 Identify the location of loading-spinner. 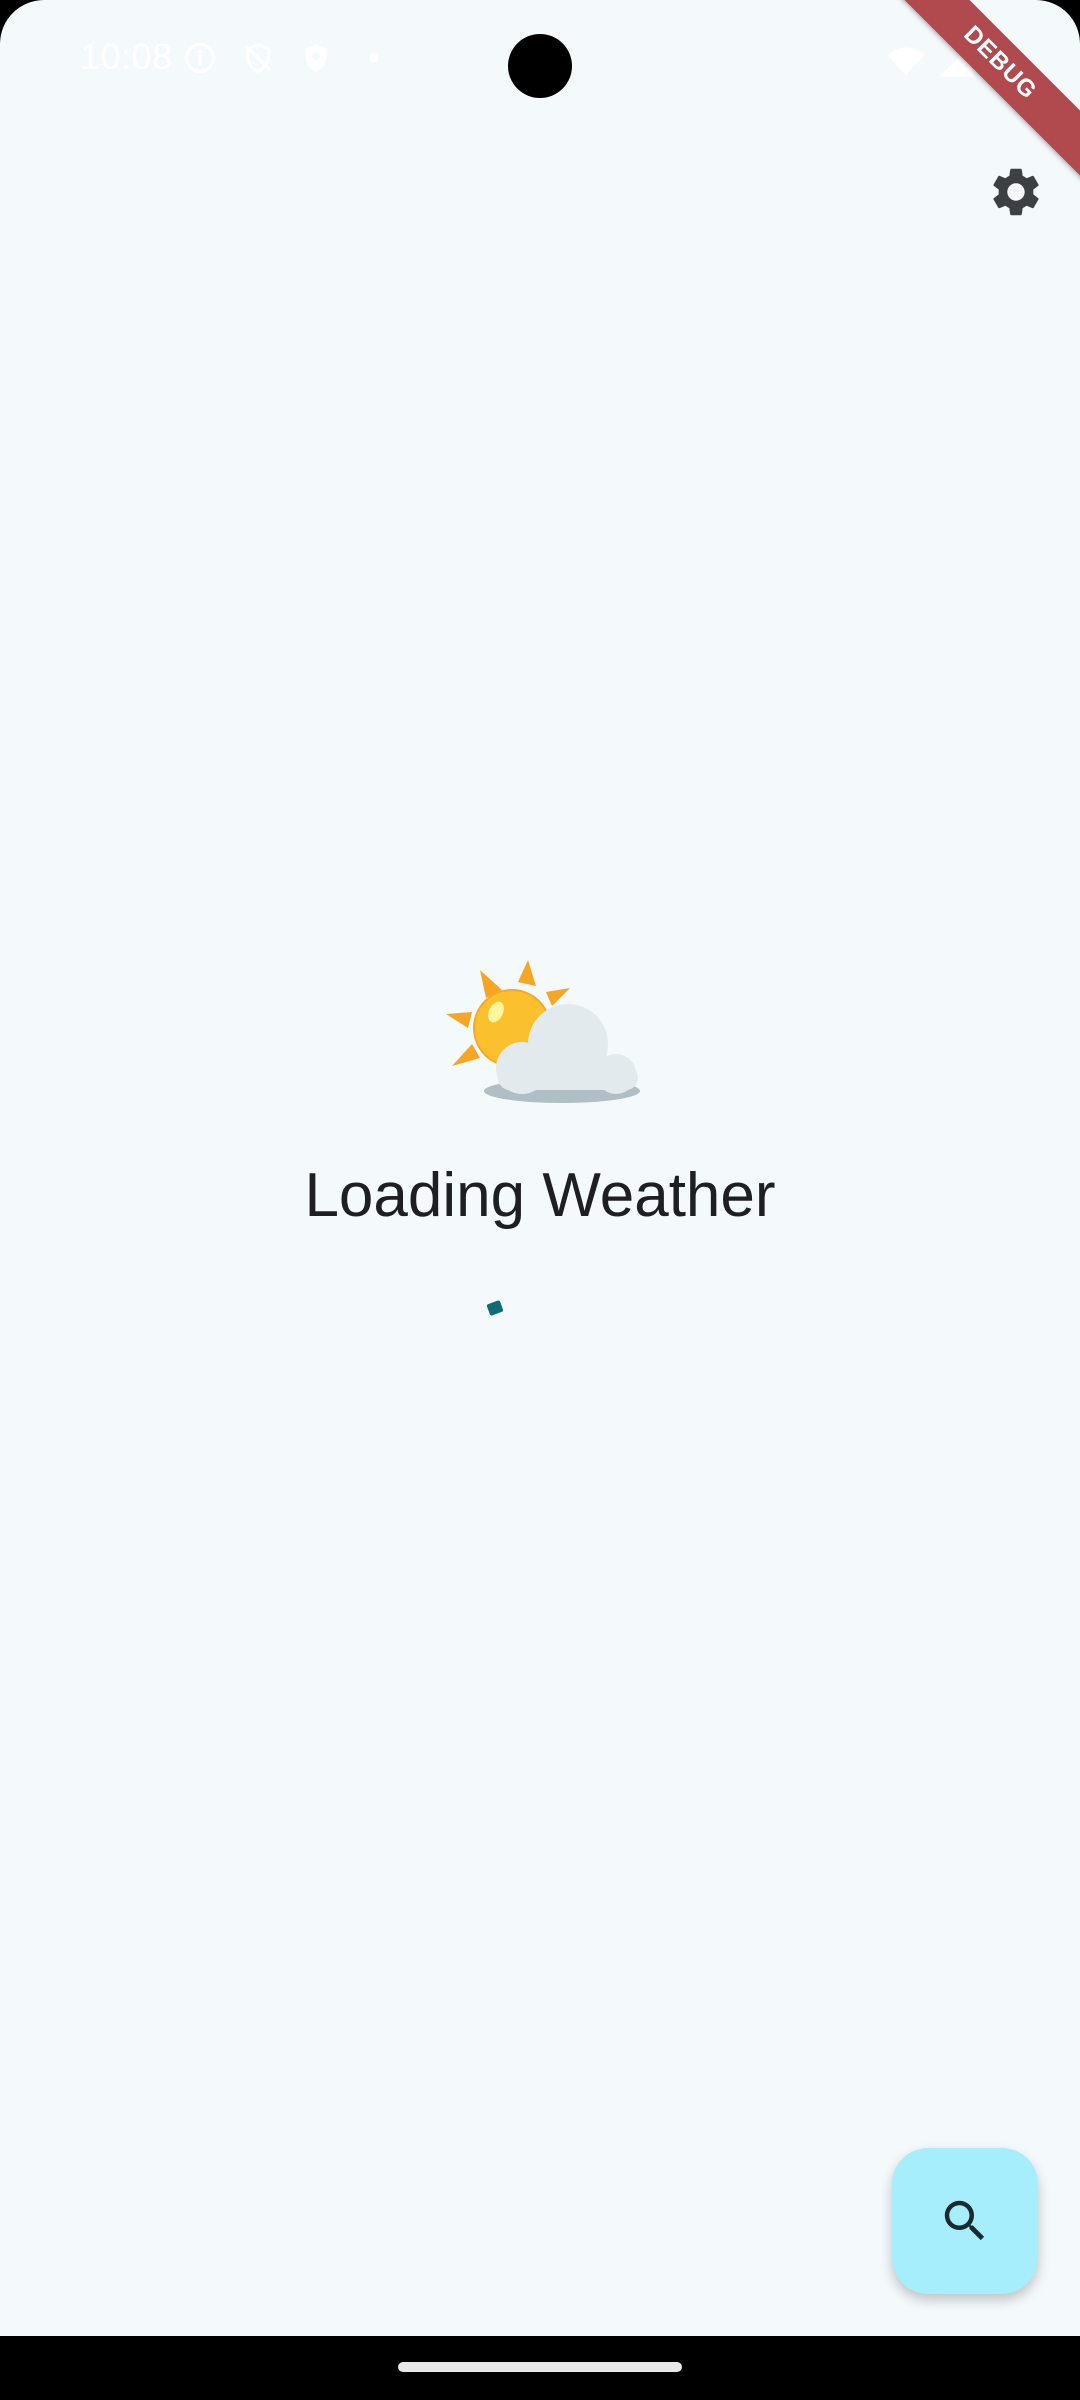
(495, 1308).